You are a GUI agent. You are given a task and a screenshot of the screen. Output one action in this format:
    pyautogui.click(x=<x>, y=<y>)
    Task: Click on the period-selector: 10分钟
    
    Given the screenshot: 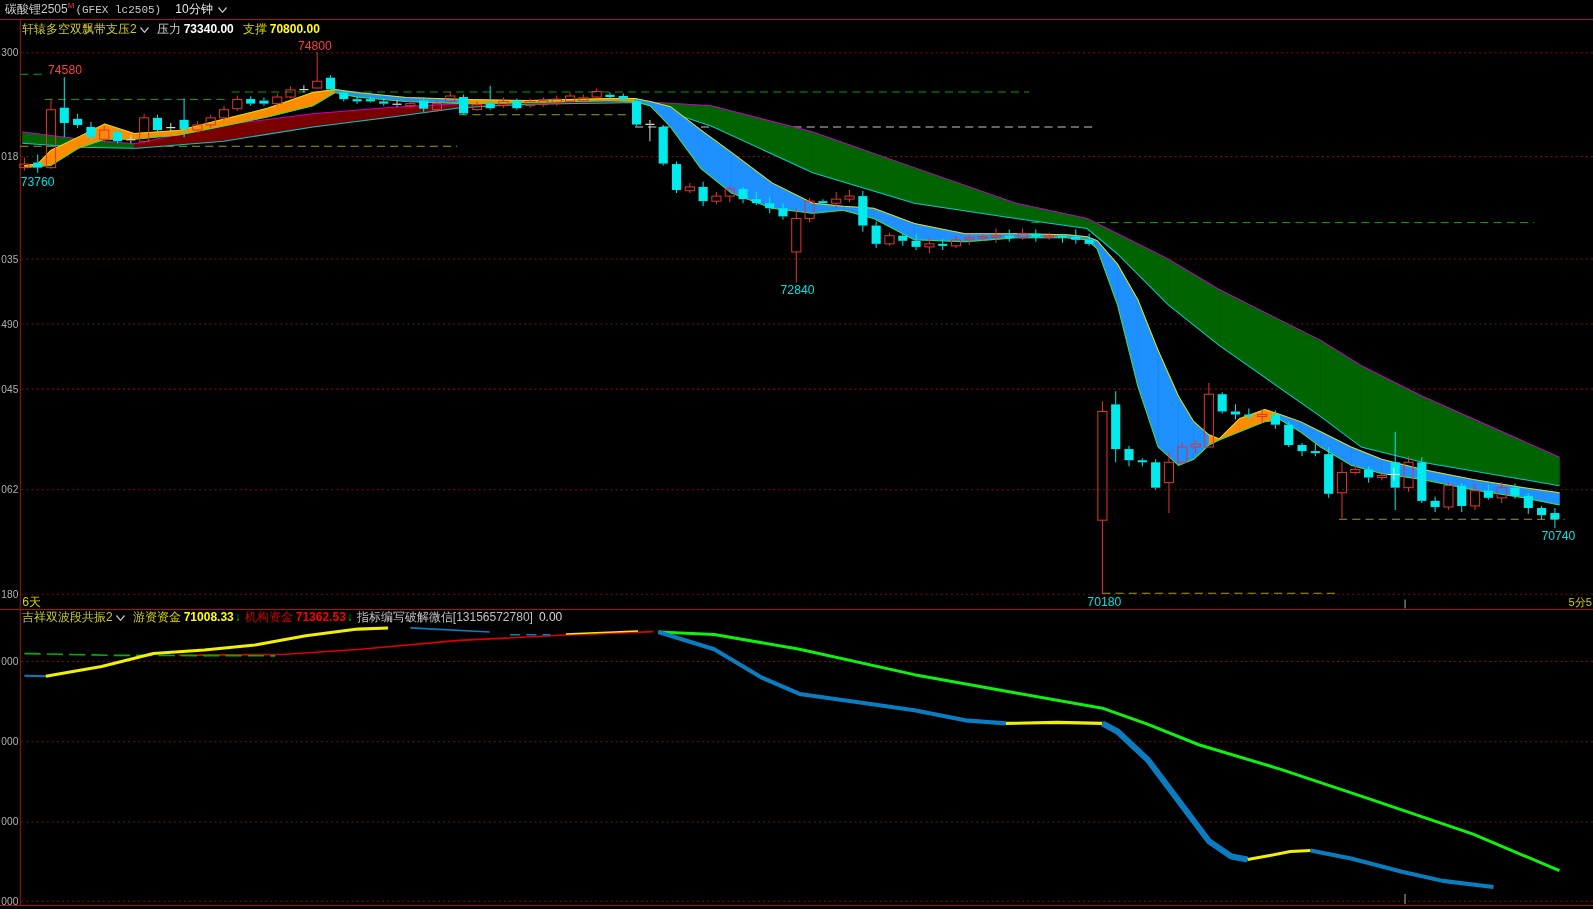 What is the action you would take?
    pyautogui.click(x=201, y=9)
    